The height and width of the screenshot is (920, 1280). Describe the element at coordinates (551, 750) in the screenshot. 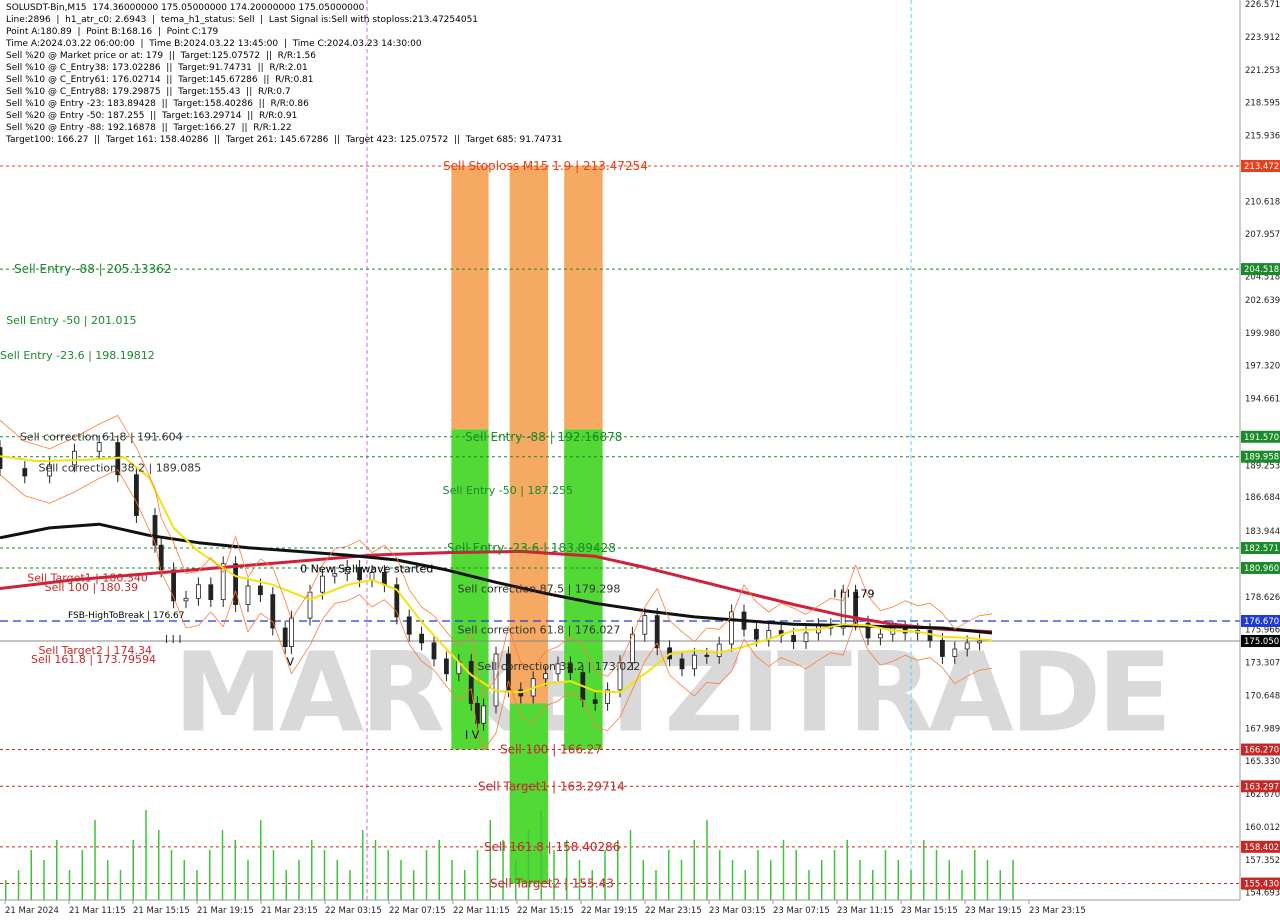

I see `level-label: Sell 100 | 166.27` at that location.